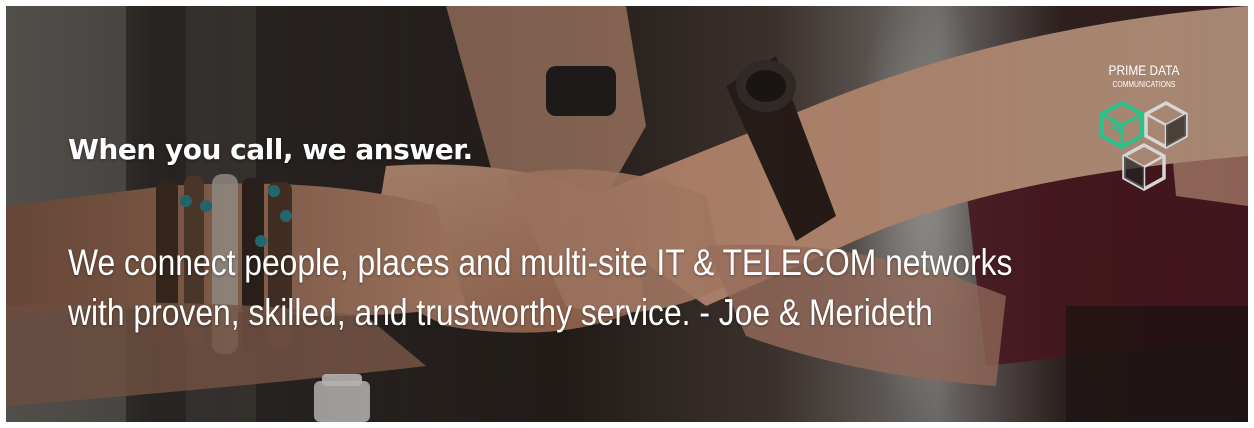  Describe the element at coordinates (1144, 70) in the screenshot. I see `logo-name: PRIME DATA` at that location.